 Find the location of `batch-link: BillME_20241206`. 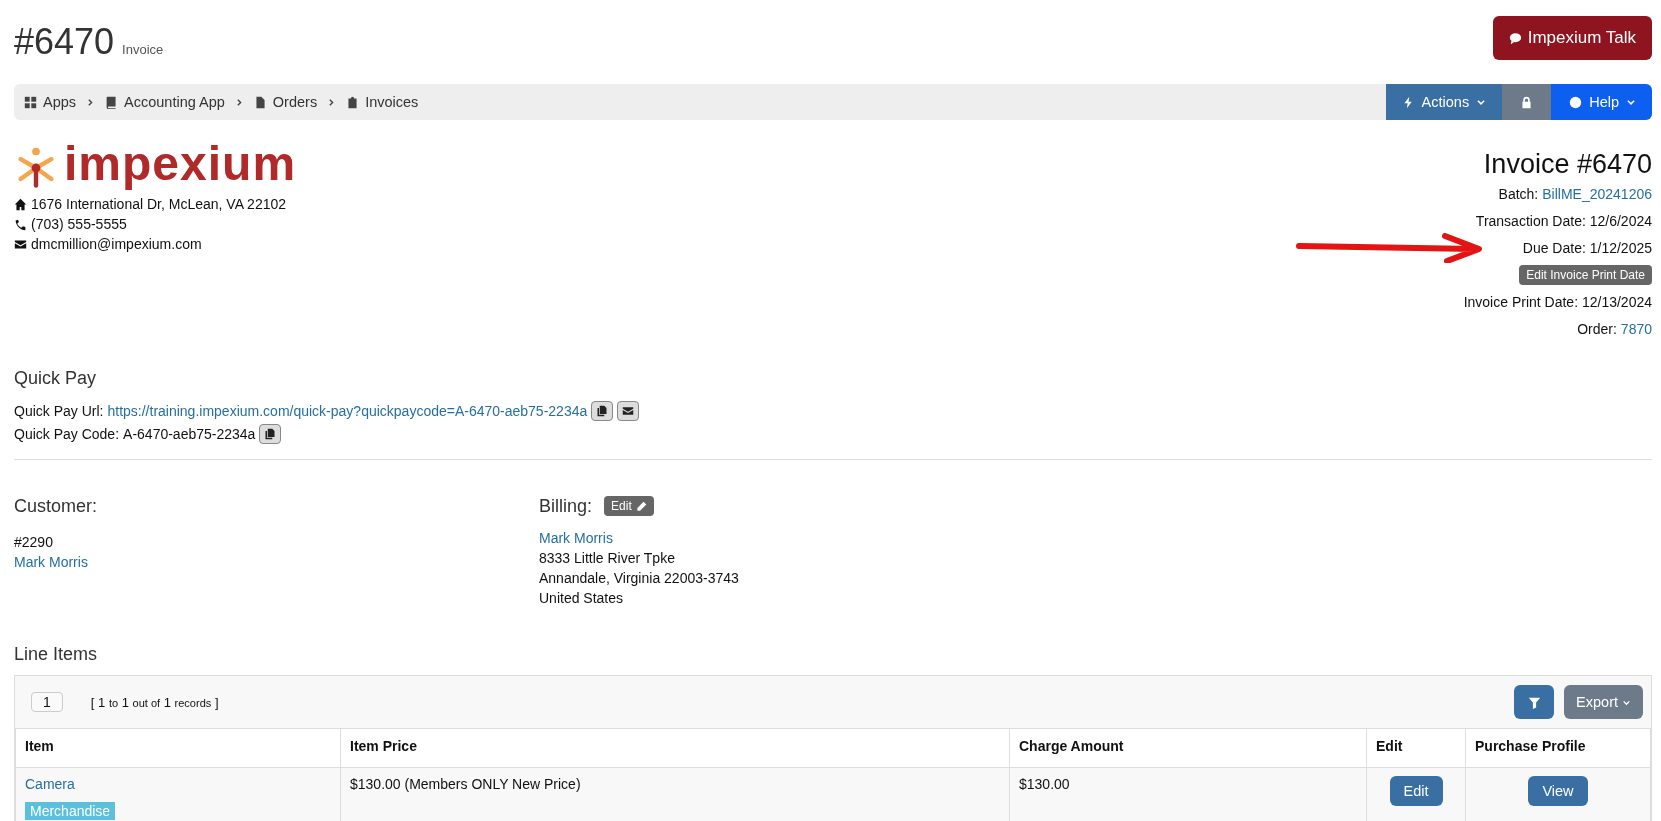

batch-link: BillME_20241206 is located at coordinates (1597, 193).